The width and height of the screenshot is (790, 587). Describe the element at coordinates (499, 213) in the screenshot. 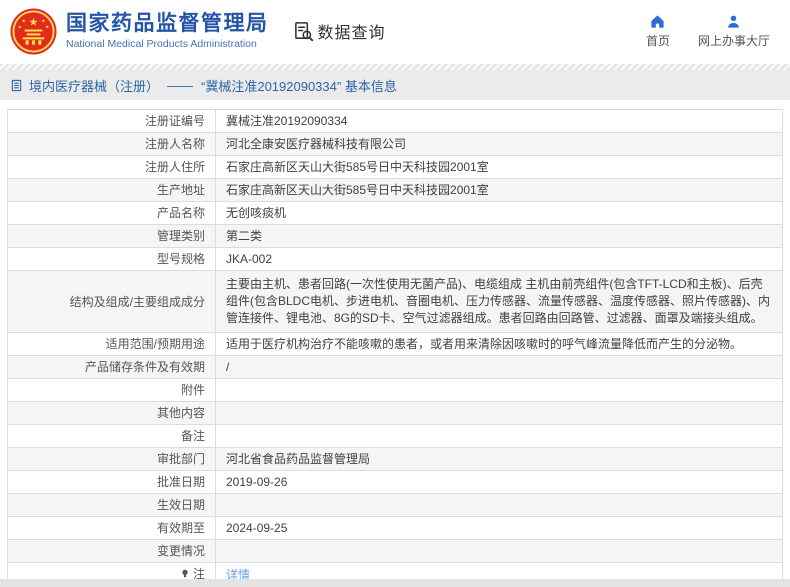

I see `row-value: 无创咳痰机` at that location.